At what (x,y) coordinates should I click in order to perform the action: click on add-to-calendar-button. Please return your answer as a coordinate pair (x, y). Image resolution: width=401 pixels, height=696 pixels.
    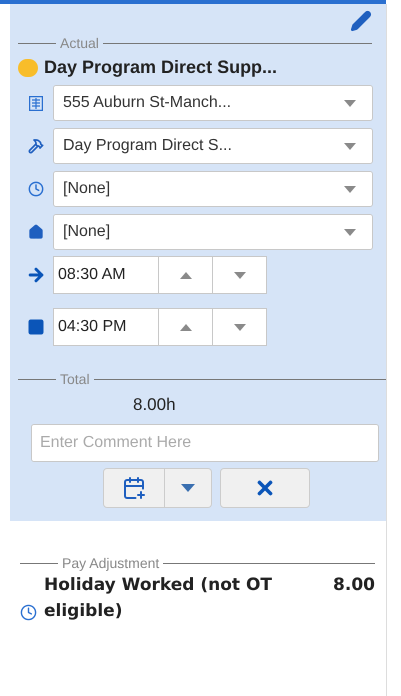
    Looking at the image, I should click on (134, 488).